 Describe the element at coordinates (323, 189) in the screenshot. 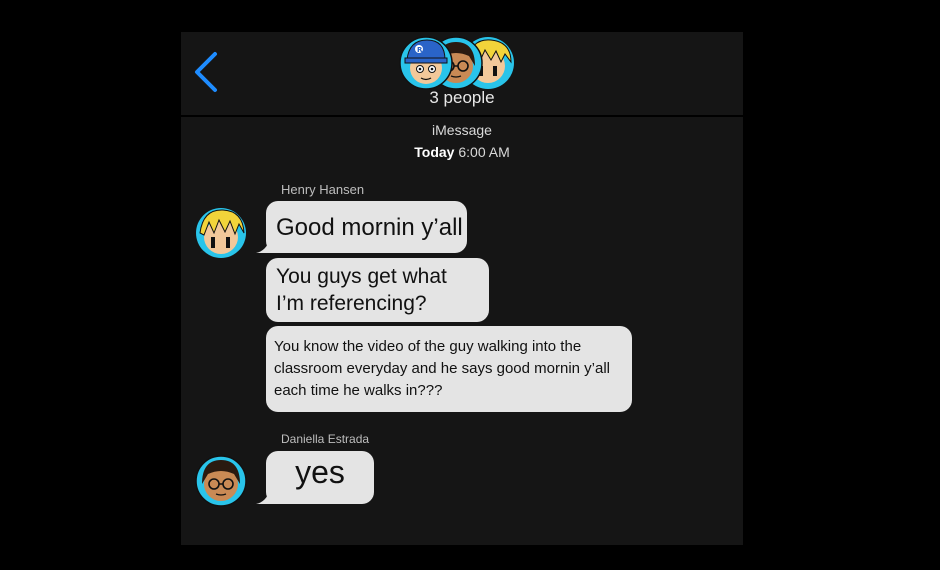

I see `sender-name: Henry Hansen` at that location.